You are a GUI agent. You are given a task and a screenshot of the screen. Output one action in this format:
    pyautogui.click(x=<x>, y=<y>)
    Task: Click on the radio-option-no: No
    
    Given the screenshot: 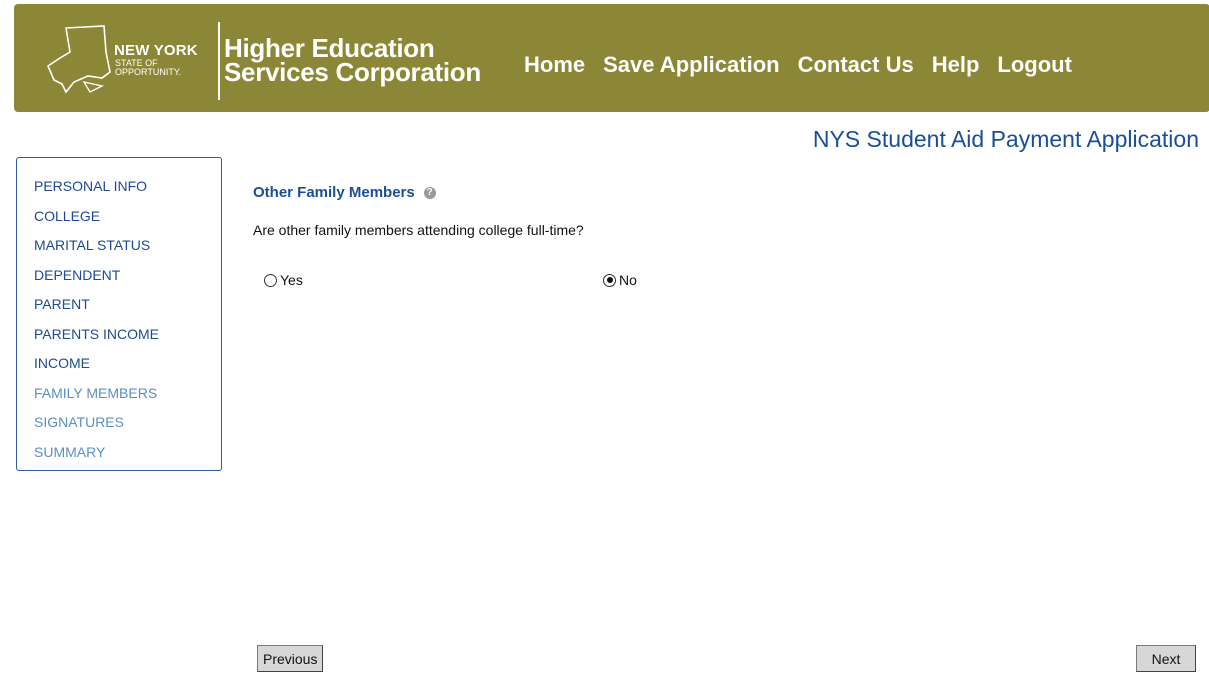 What is the action you would take?
    pyautogui.click(x=620, y=280)
    